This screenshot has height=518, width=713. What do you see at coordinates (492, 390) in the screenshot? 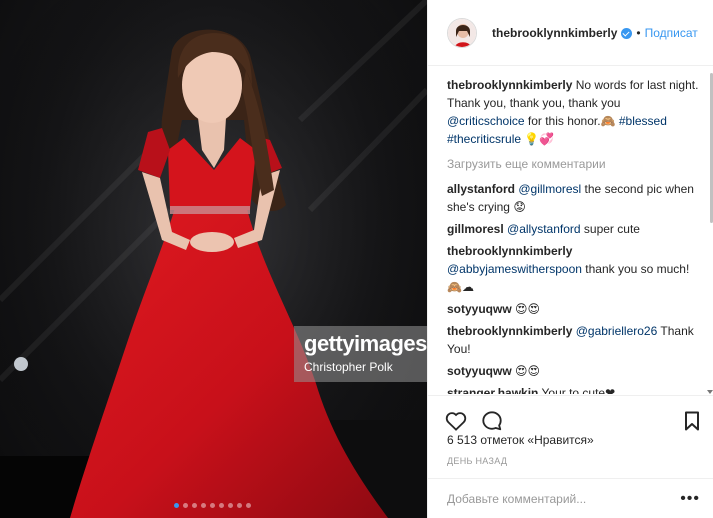
I see `comment-username: stranger.hawkin` at bounding box center [492, 390].